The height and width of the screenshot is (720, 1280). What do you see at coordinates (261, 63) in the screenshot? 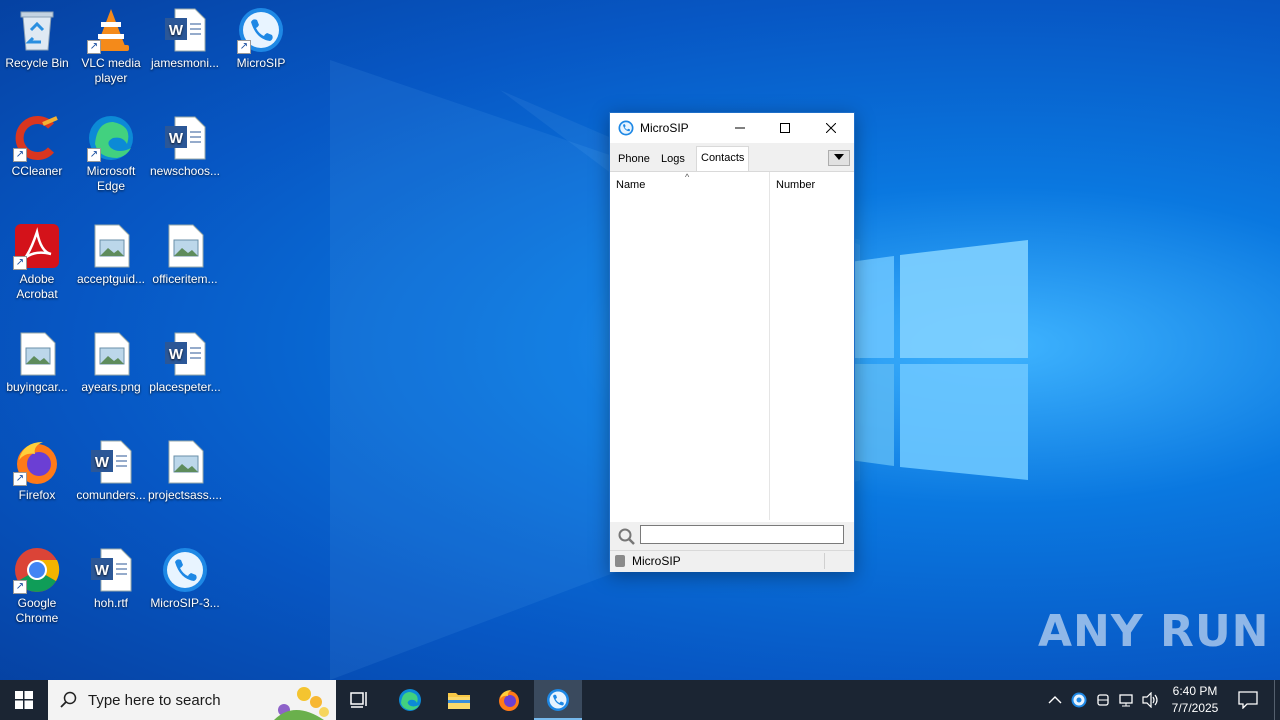
I see `desktop-icon-label: MicroSIP` at bounding box center [261, 63].